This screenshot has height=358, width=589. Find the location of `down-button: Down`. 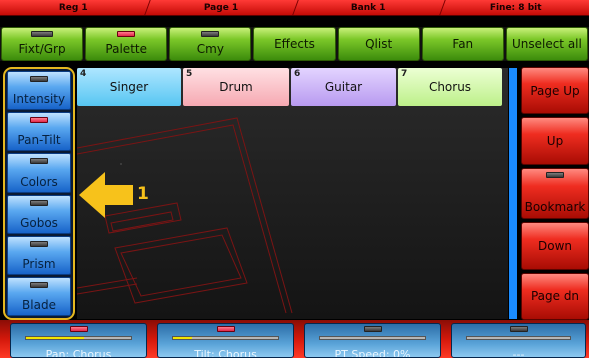

down-button: Down is located at coordinates (555, 246).